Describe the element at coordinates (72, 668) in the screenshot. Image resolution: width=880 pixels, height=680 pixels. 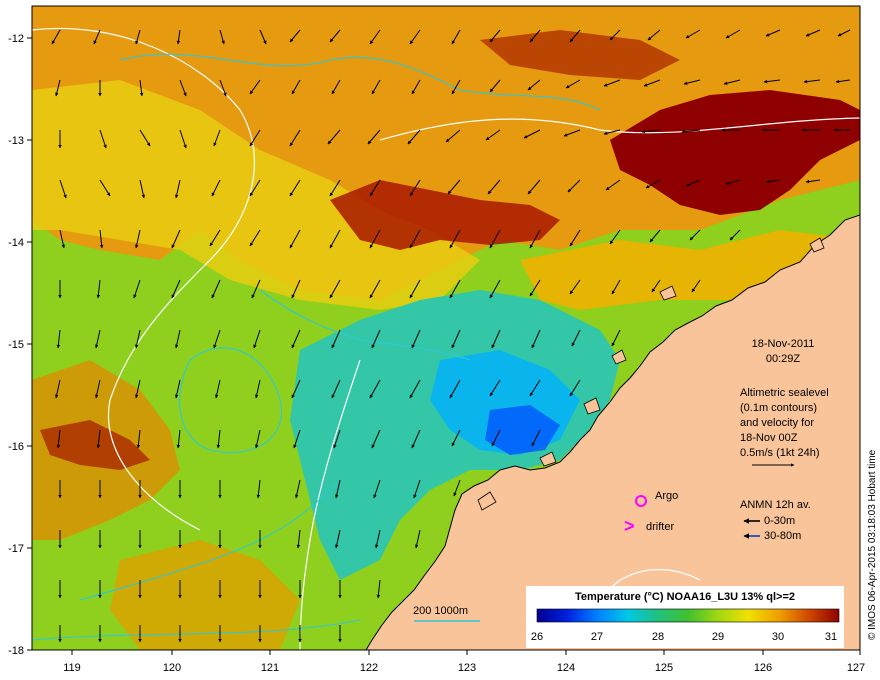
I see `lon-tick: 119` at that location.